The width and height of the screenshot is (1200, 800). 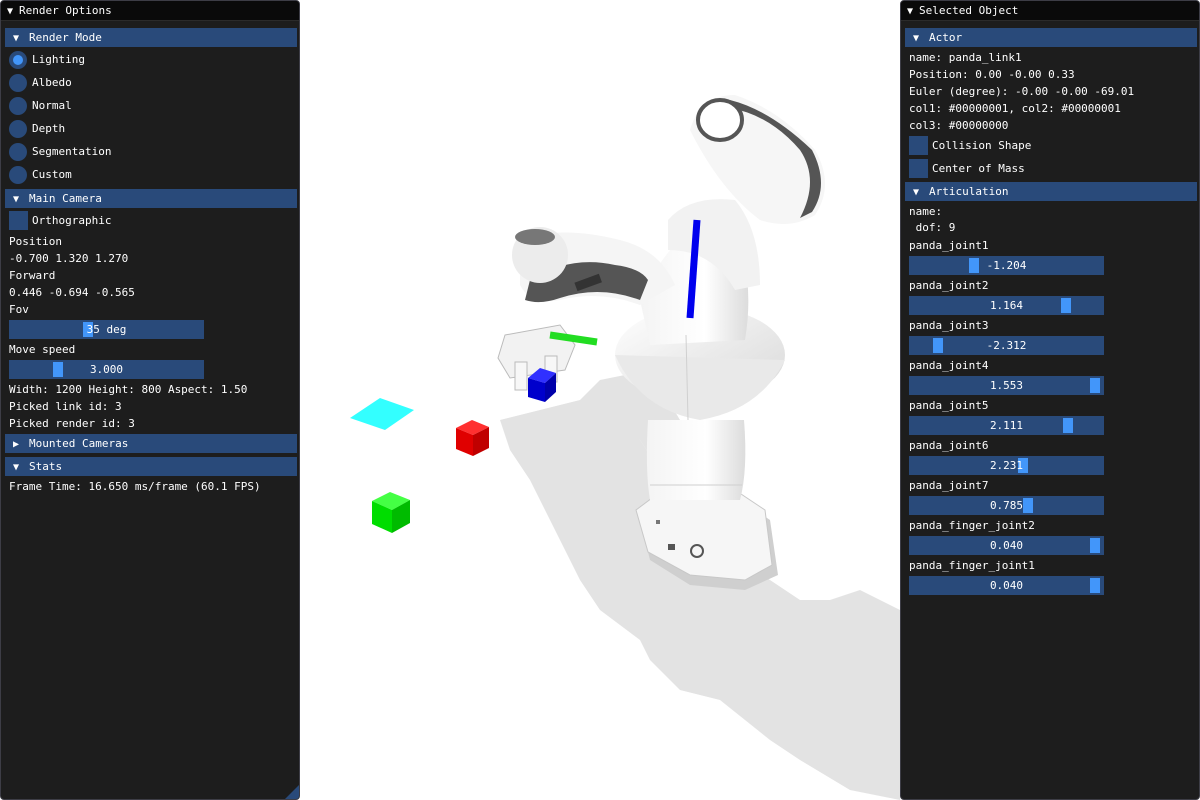 I want to click on joint-slider: -2.312, so click(x=1006, y=345).